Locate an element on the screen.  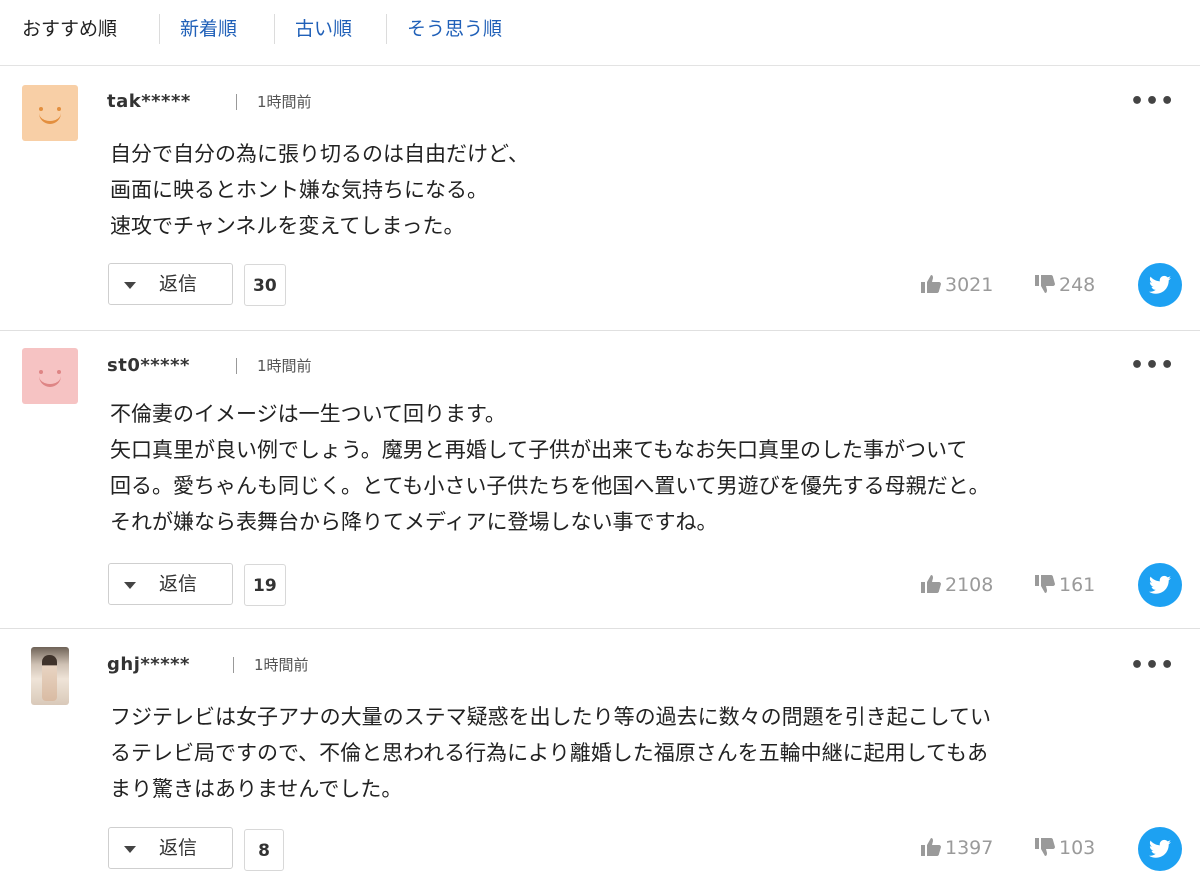
photo-avatar is located at coordinates (50, 676).